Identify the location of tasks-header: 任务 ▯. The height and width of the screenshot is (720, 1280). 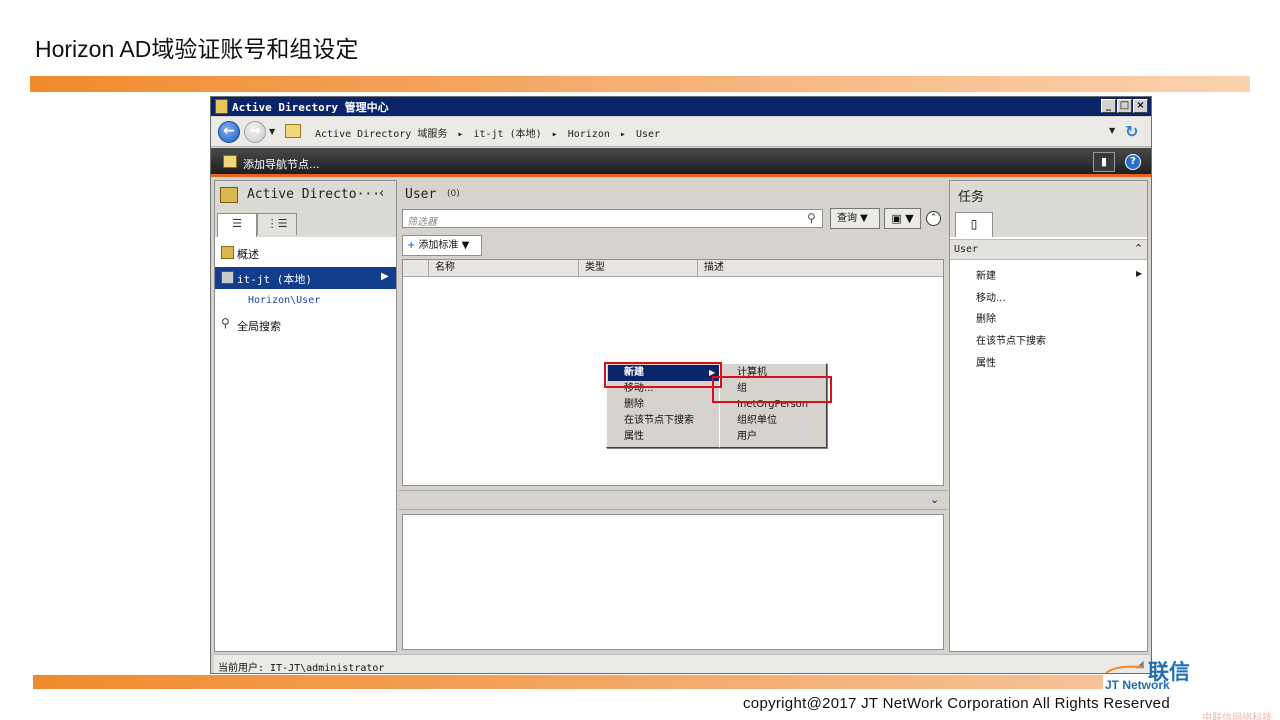
(1048, 209).